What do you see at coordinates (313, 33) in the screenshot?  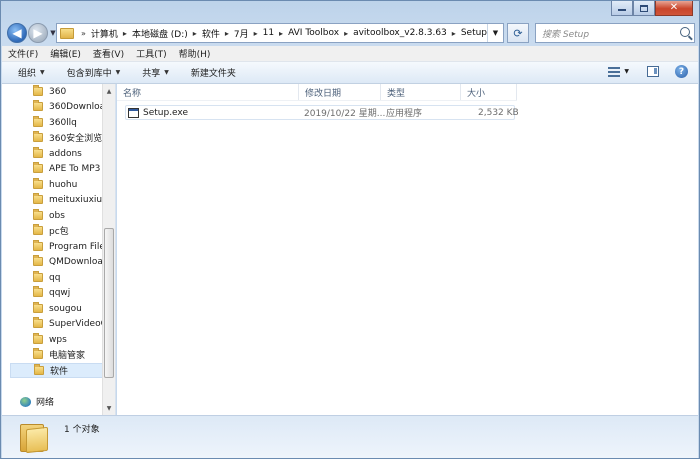 I see `breadcrumb-item: AVI Toolbox` at bounding box center [313, 33].